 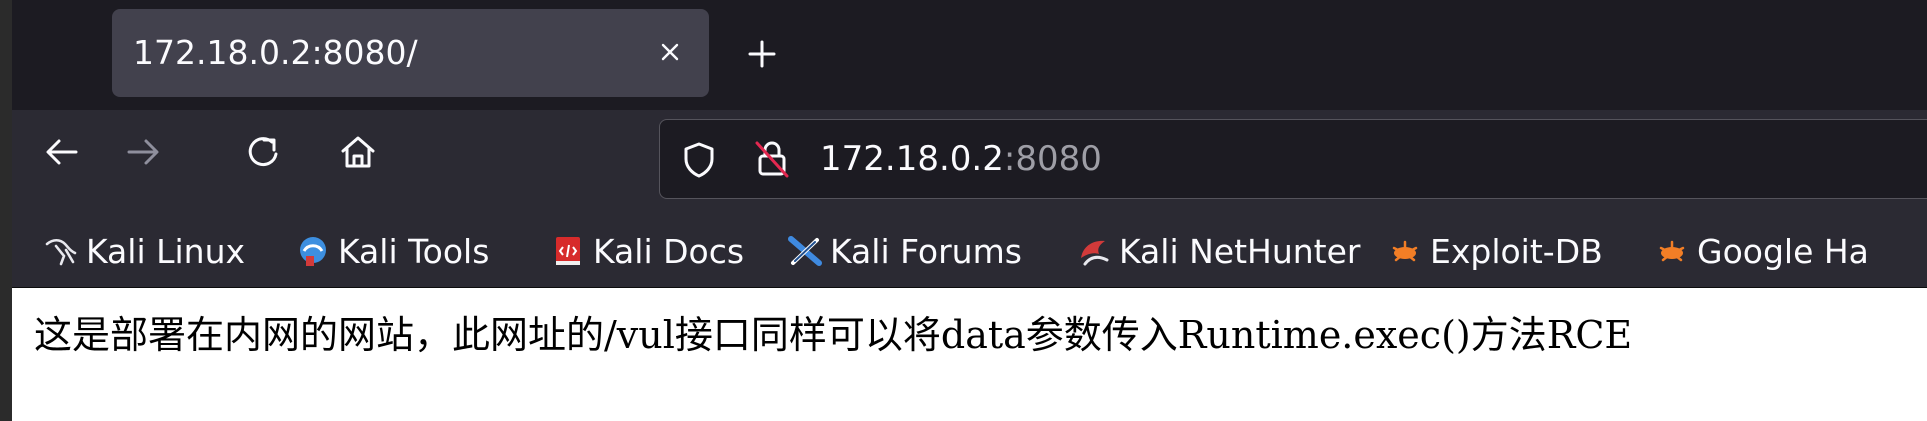 I want to click on kali-nethunter-icon, so click(x=1095, y=253).